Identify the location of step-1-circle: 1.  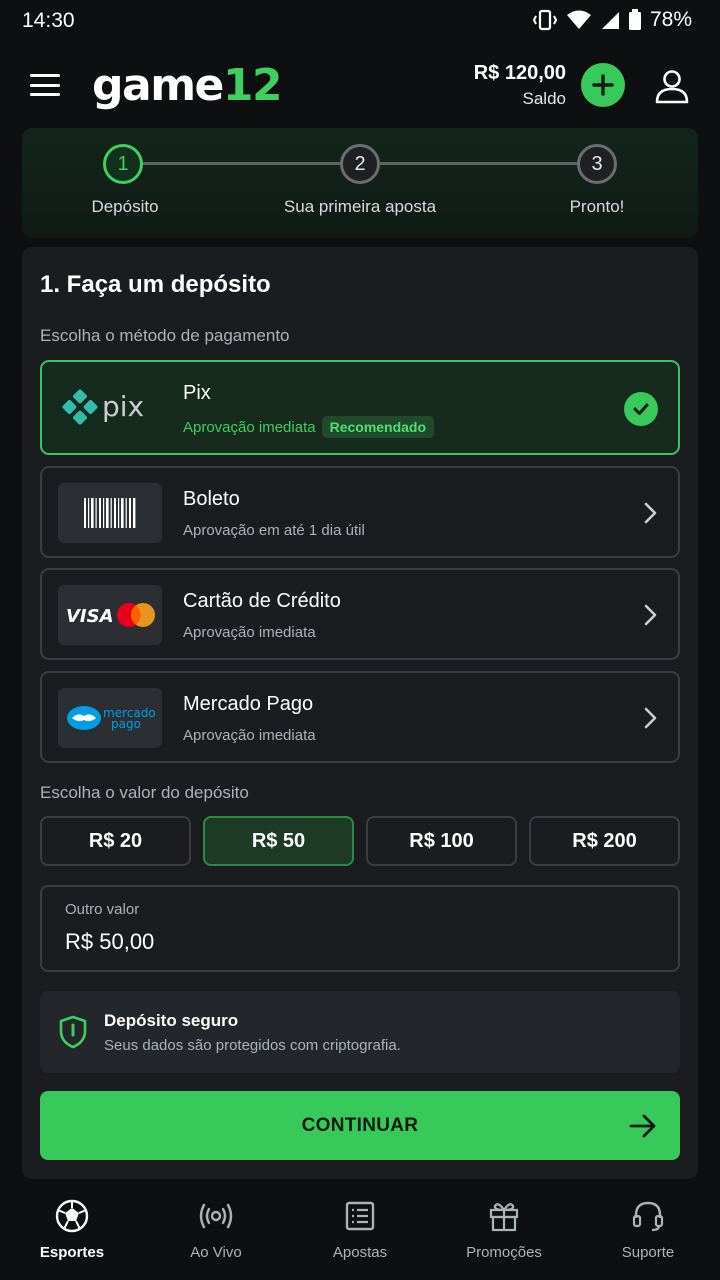
(123, 164).